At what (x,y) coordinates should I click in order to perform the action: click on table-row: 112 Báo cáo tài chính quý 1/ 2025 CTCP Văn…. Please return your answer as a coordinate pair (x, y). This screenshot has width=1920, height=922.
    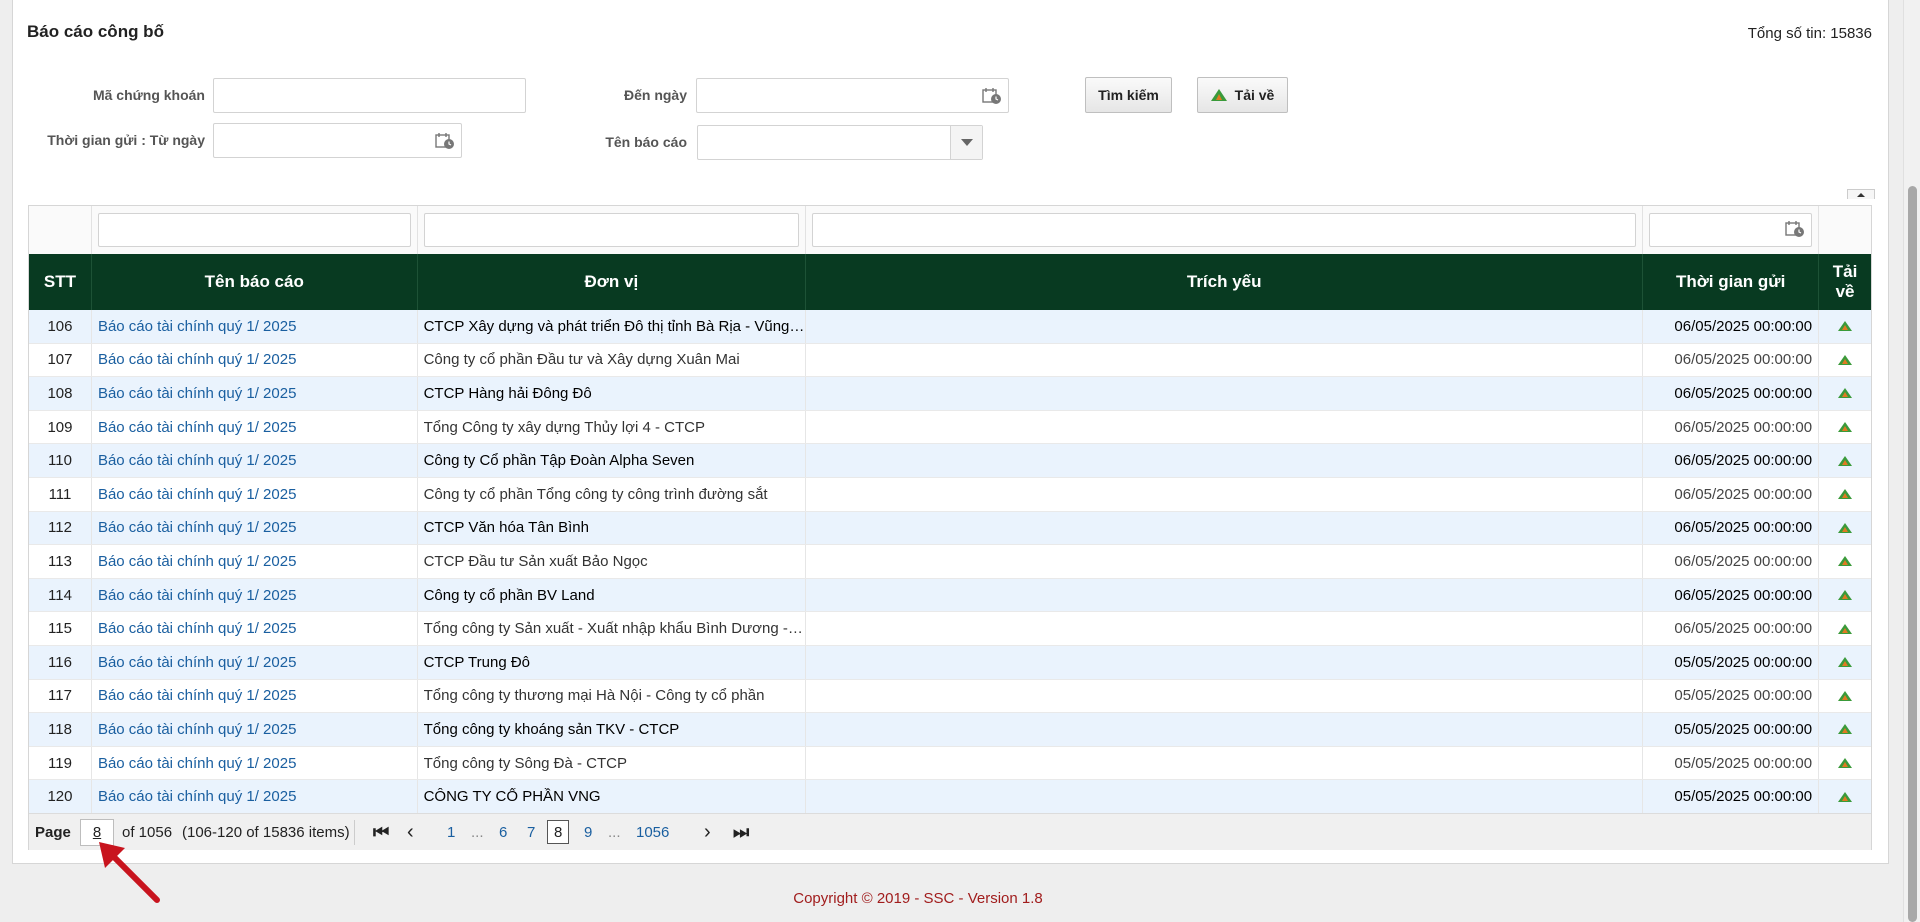
    Looking at the image, I should click on (950, 528).